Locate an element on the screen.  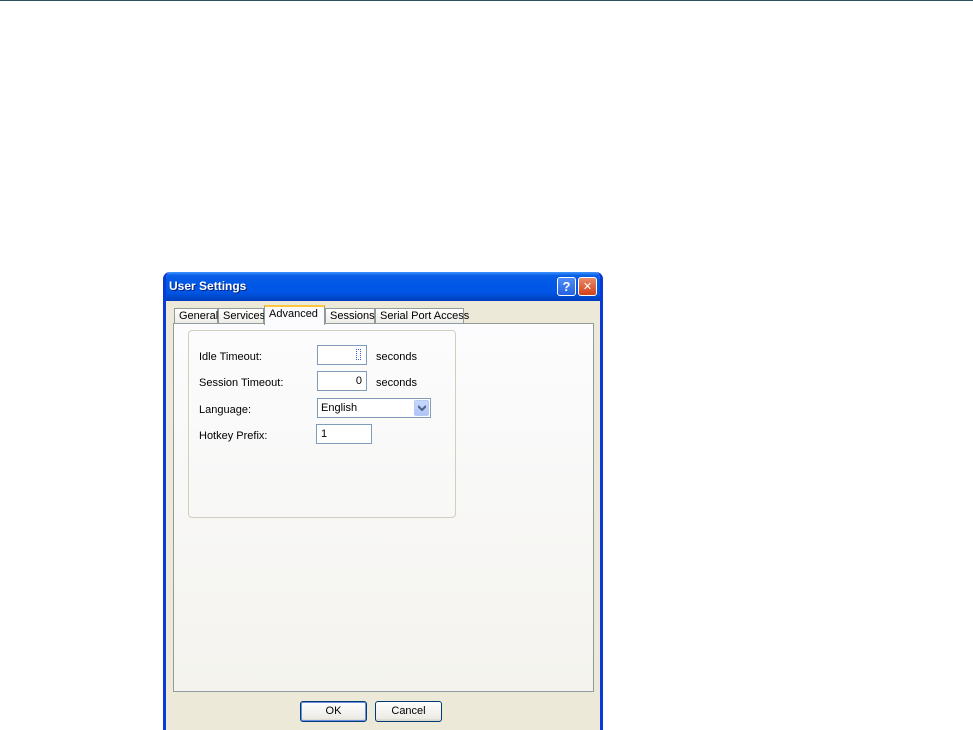
tab-general: General is located at coordinates (196, 316).